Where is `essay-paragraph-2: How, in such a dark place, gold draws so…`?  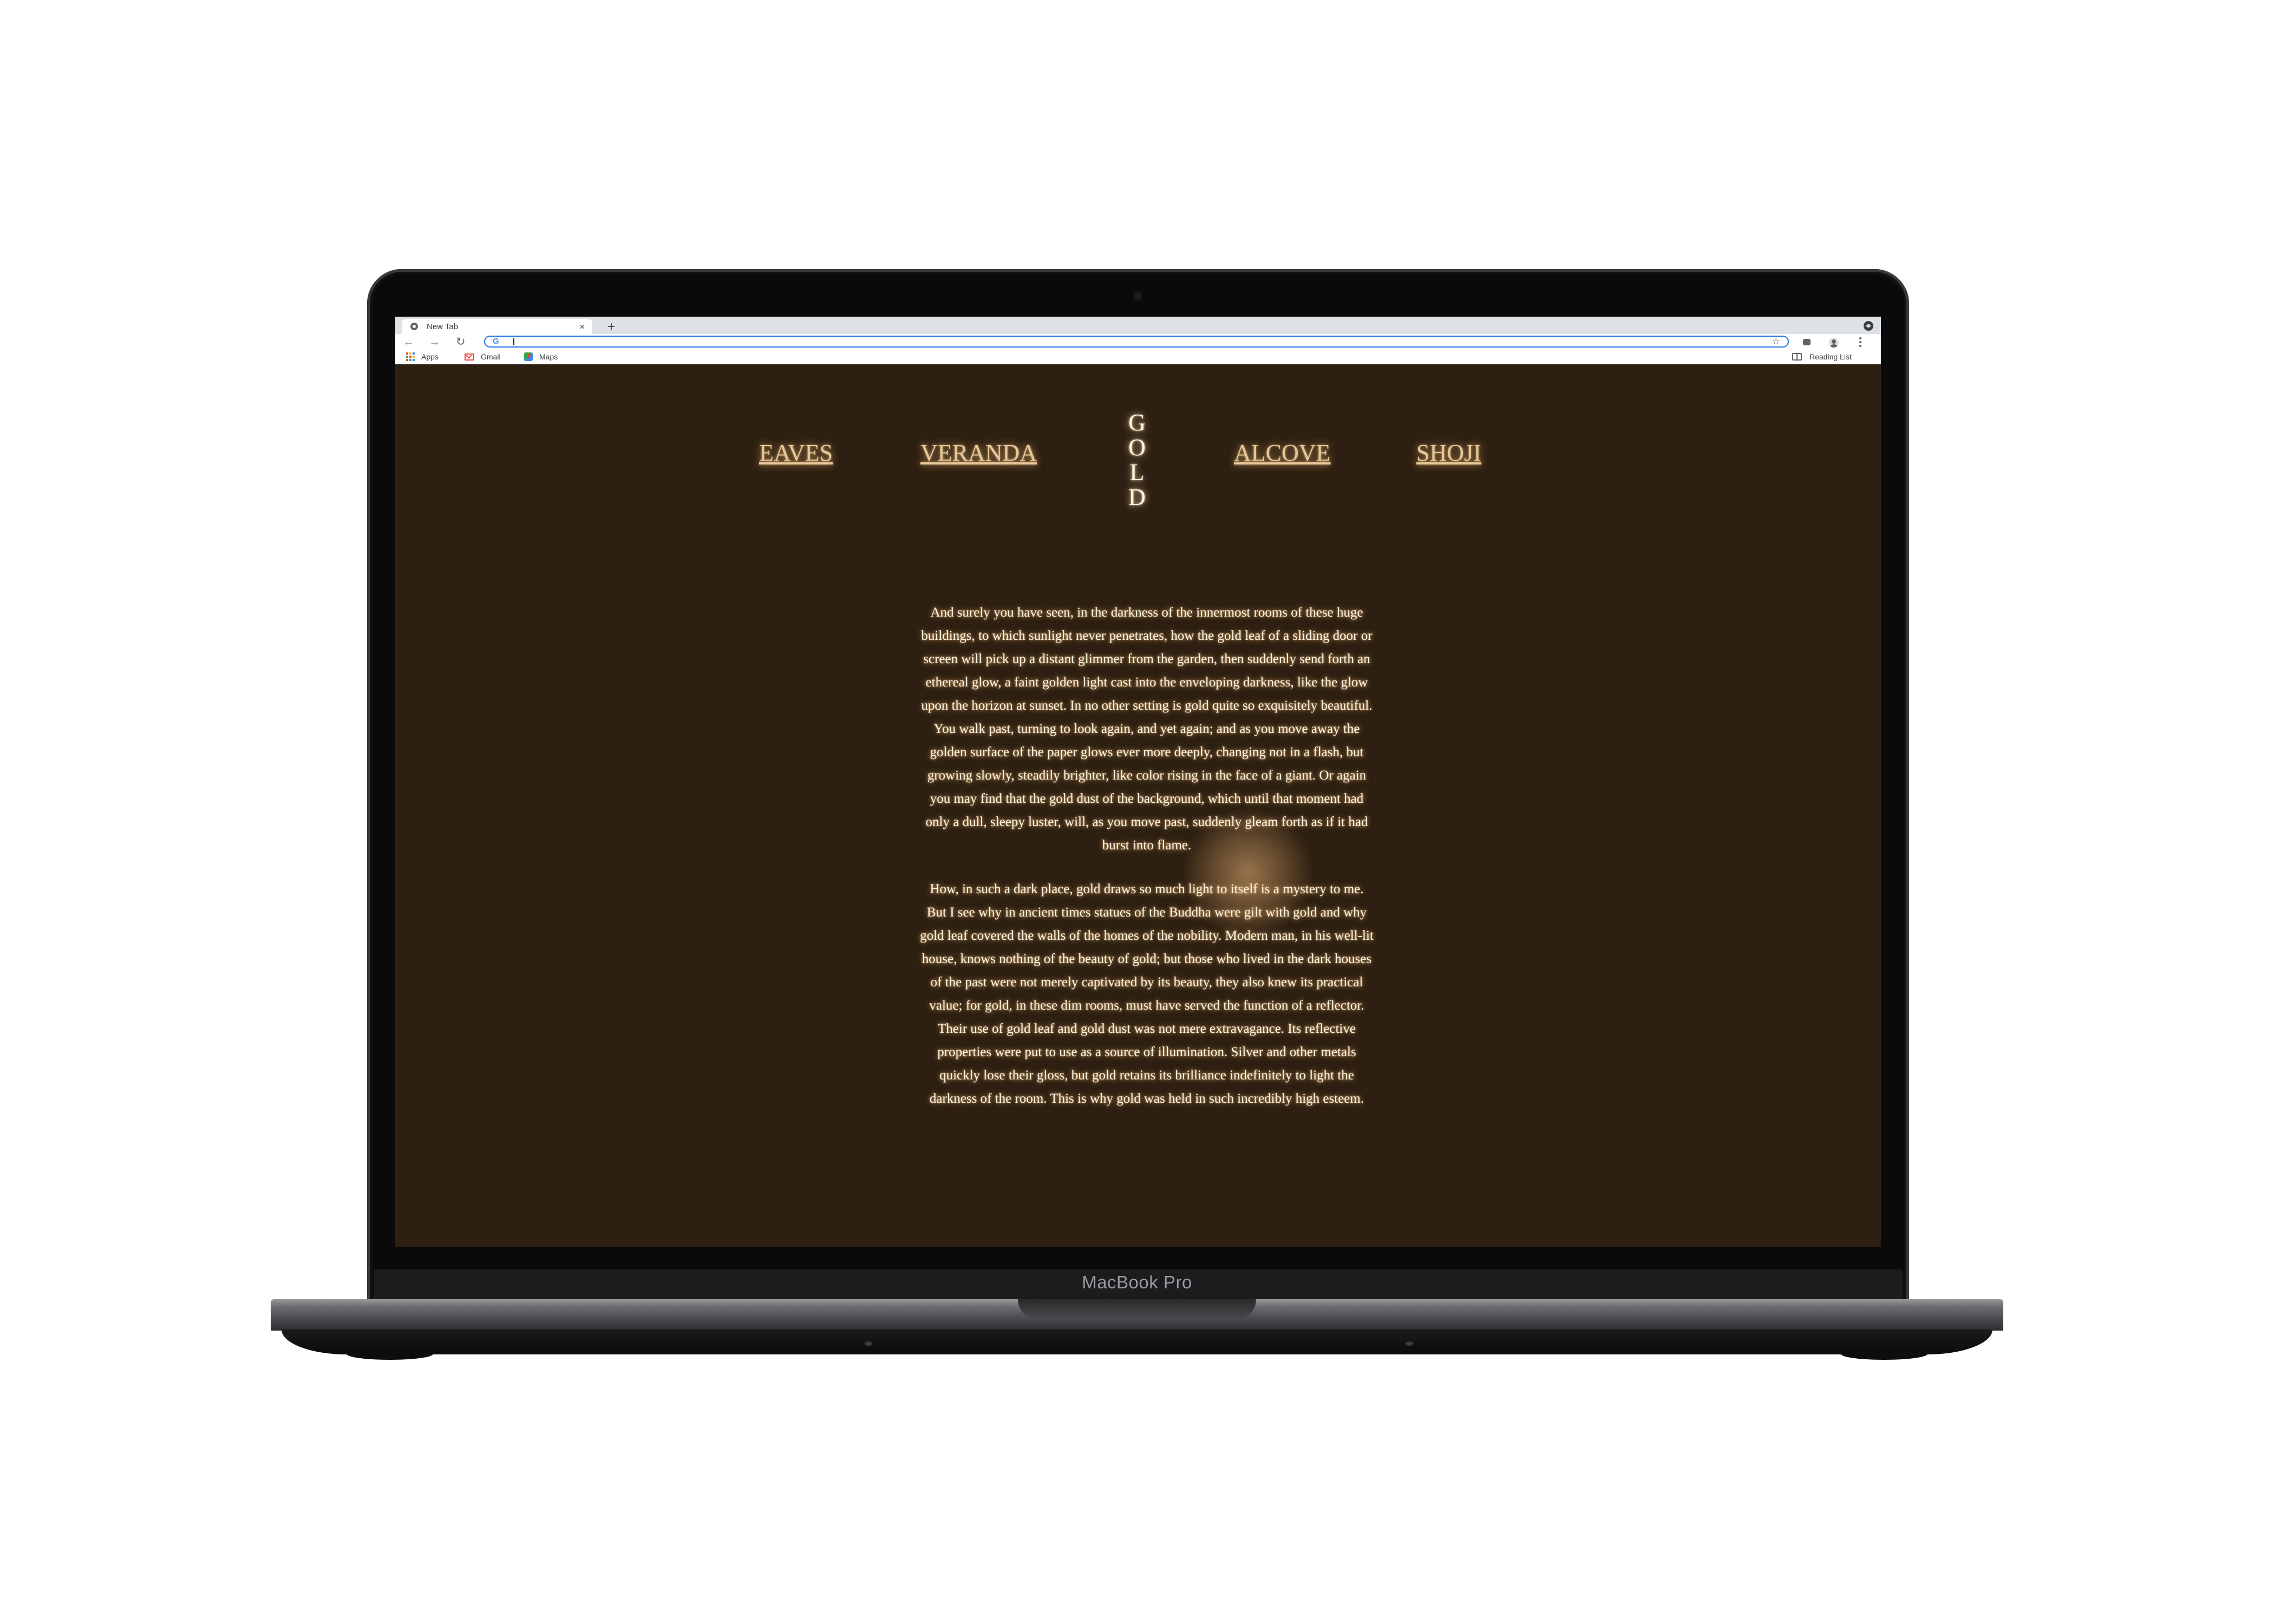
essay-paragraph-2: How, in such a dark place, gold draws so… is located at coordinates (1147, 994).